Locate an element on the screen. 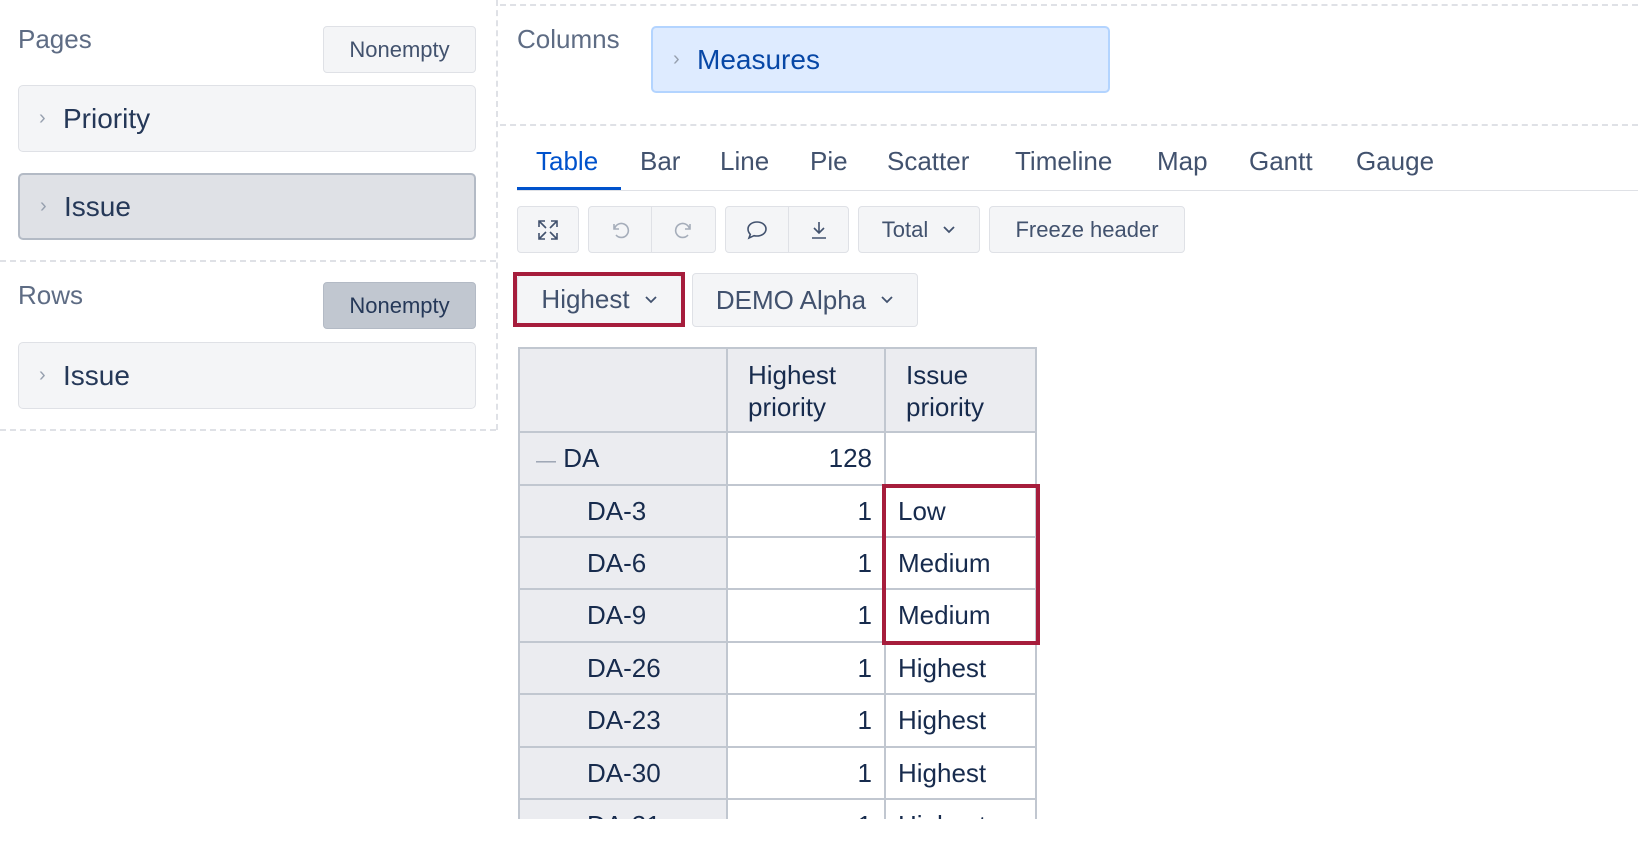 This screenshot has width=1638, height=856. comment-button is located at coordinates (756, 229).